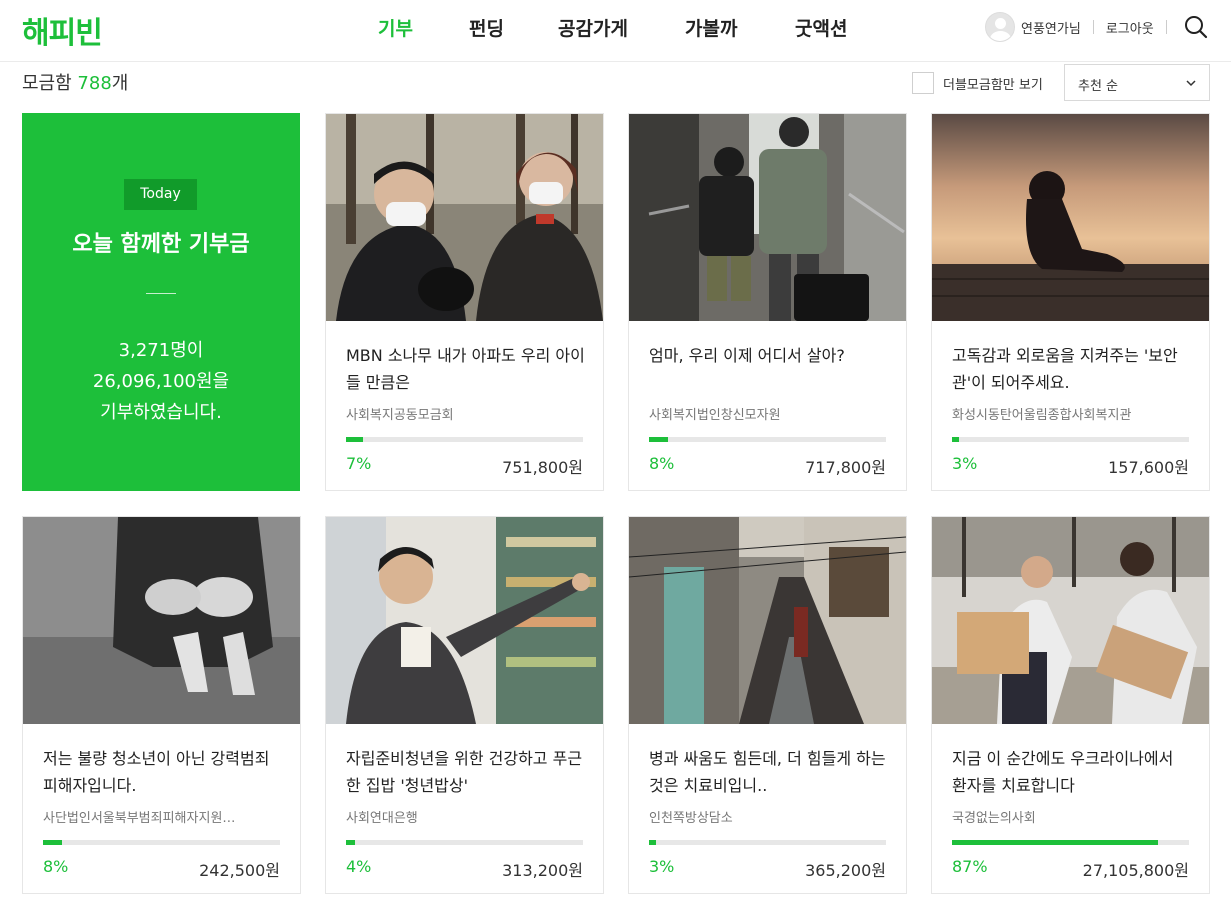  What do you see at coordinates (1196, 27) in the screenshot?
I see `search-icon` at bounding box center [1196, 27].